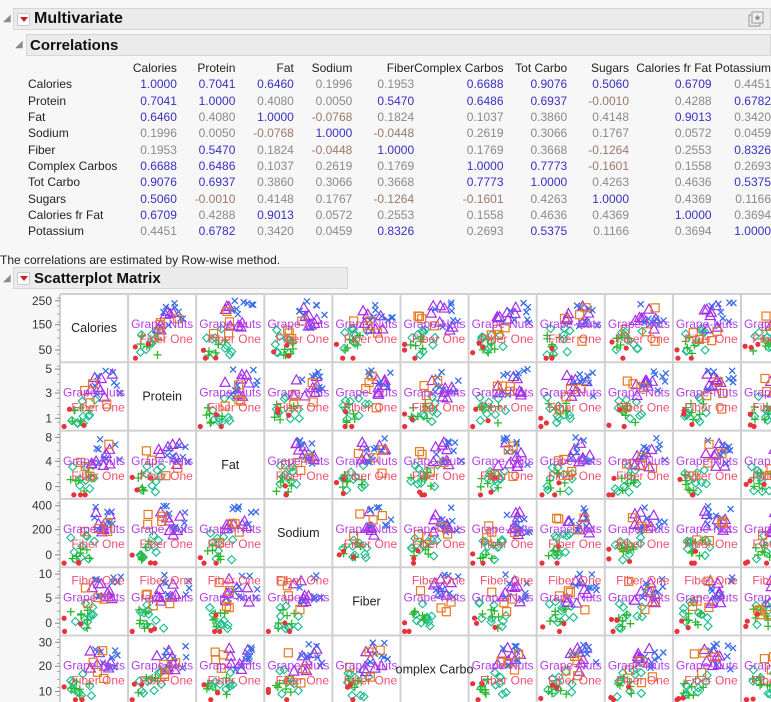 This screenshot has width=771, height=702. What do you see at coordinates (693, 165) in the screenshot?
I see `correlation-cell: 0.1558` at bounding box center [693, 165].